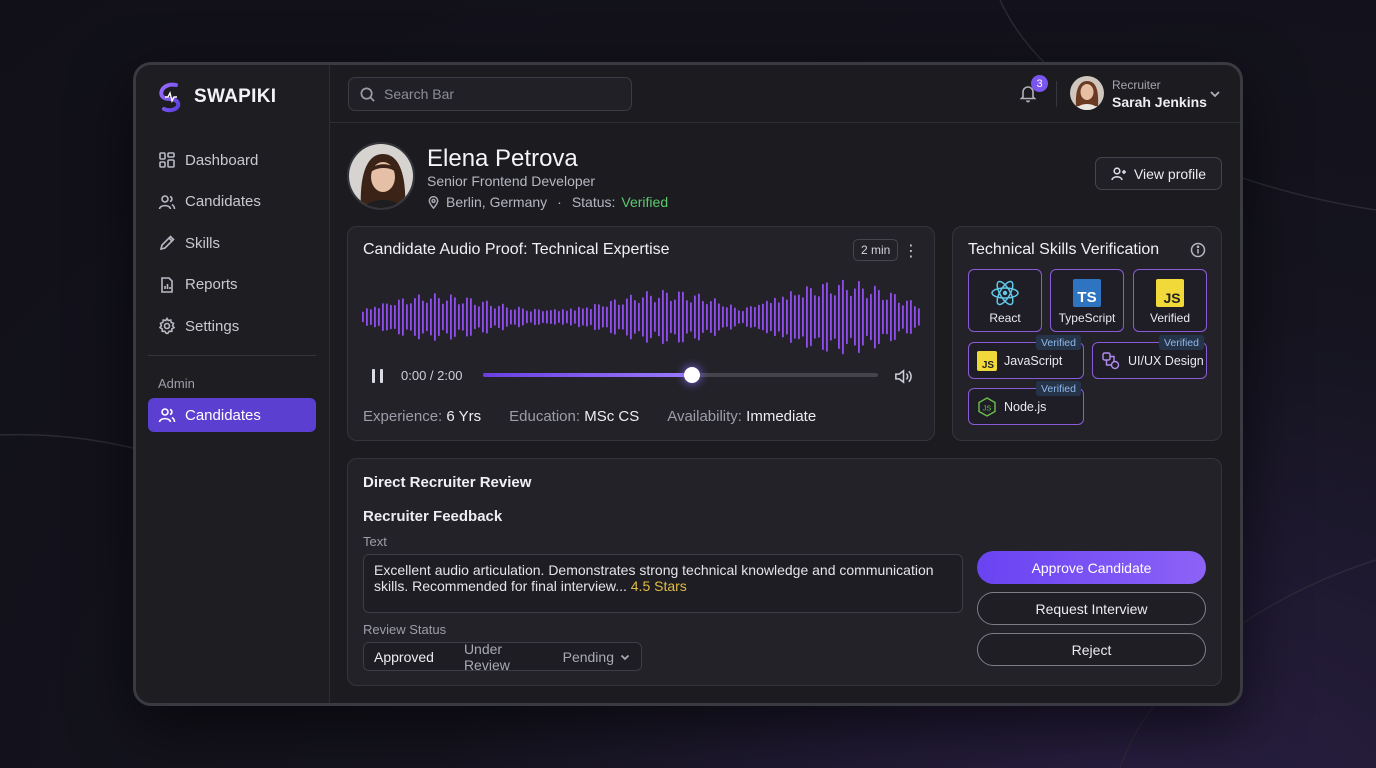 The height and width of the screenshot is (768, 1376). I want to click on stat-value: Immediate, so click(781, 416).